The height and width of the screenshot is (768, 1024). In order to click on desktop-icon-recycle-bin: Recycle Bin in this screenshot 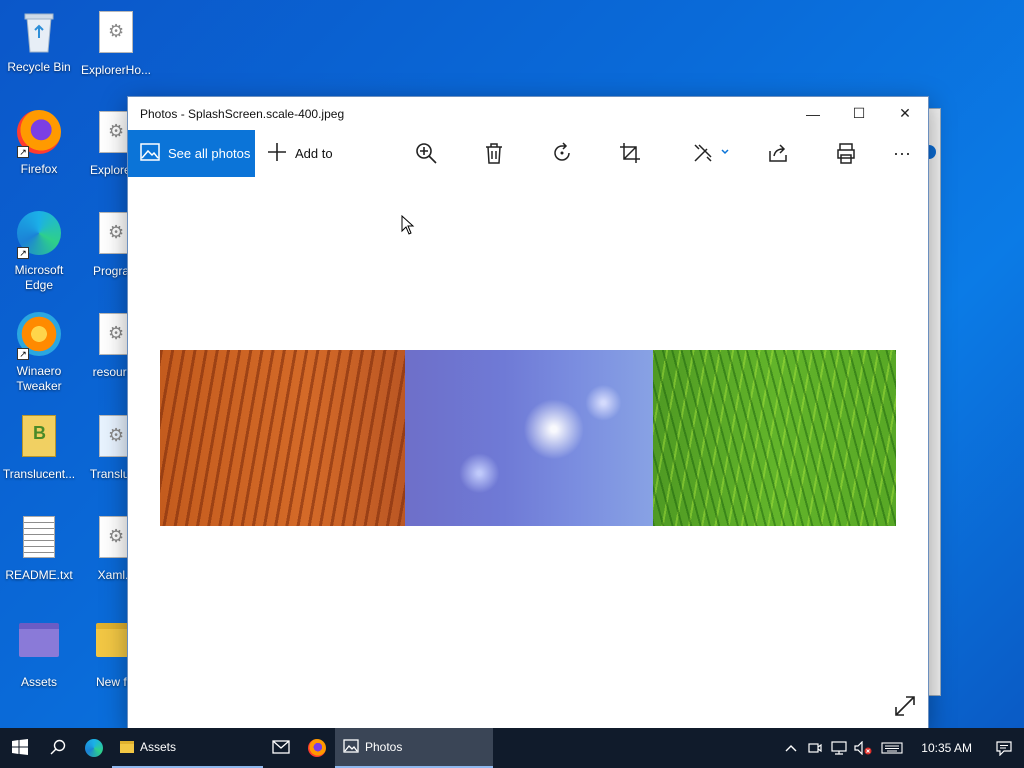, I will do `click(39, 41)`.